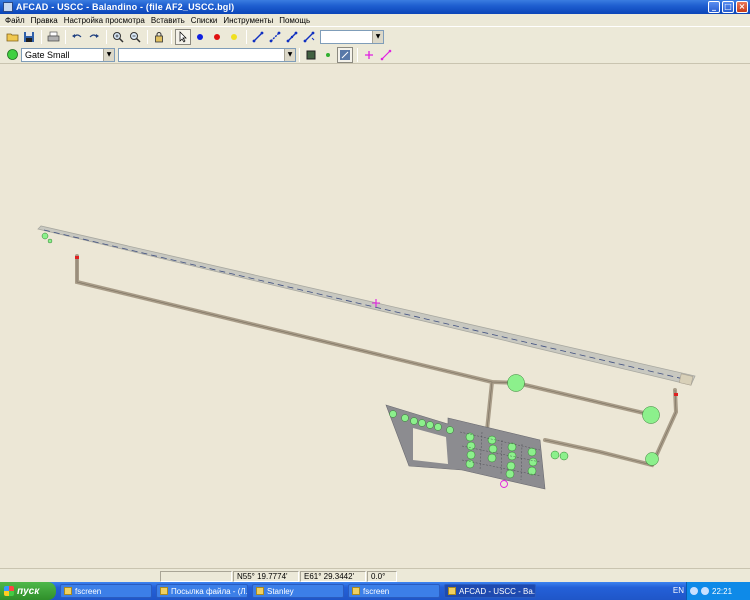 This screenshot has width=750, height=600. I want to click on taskbar-item-label: fscreen, so click(376, 591).